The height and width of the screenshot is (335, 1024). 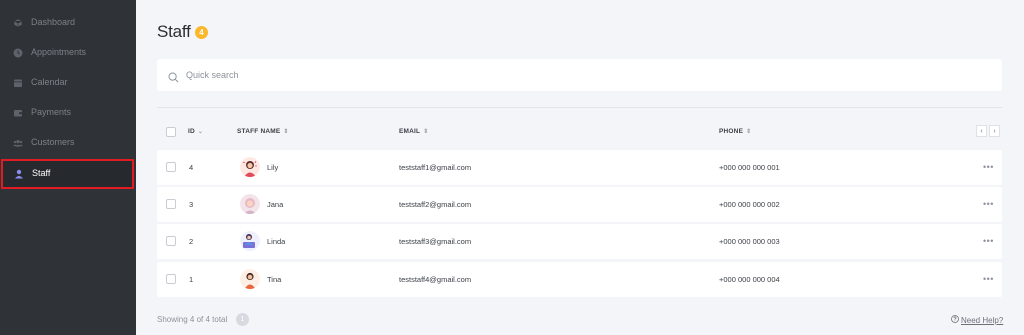 What do you see at coordinates (435, 167) in the screenshot?
I see `cell-email: teststaff1@gmail.com` at bounding box center [435, 167].